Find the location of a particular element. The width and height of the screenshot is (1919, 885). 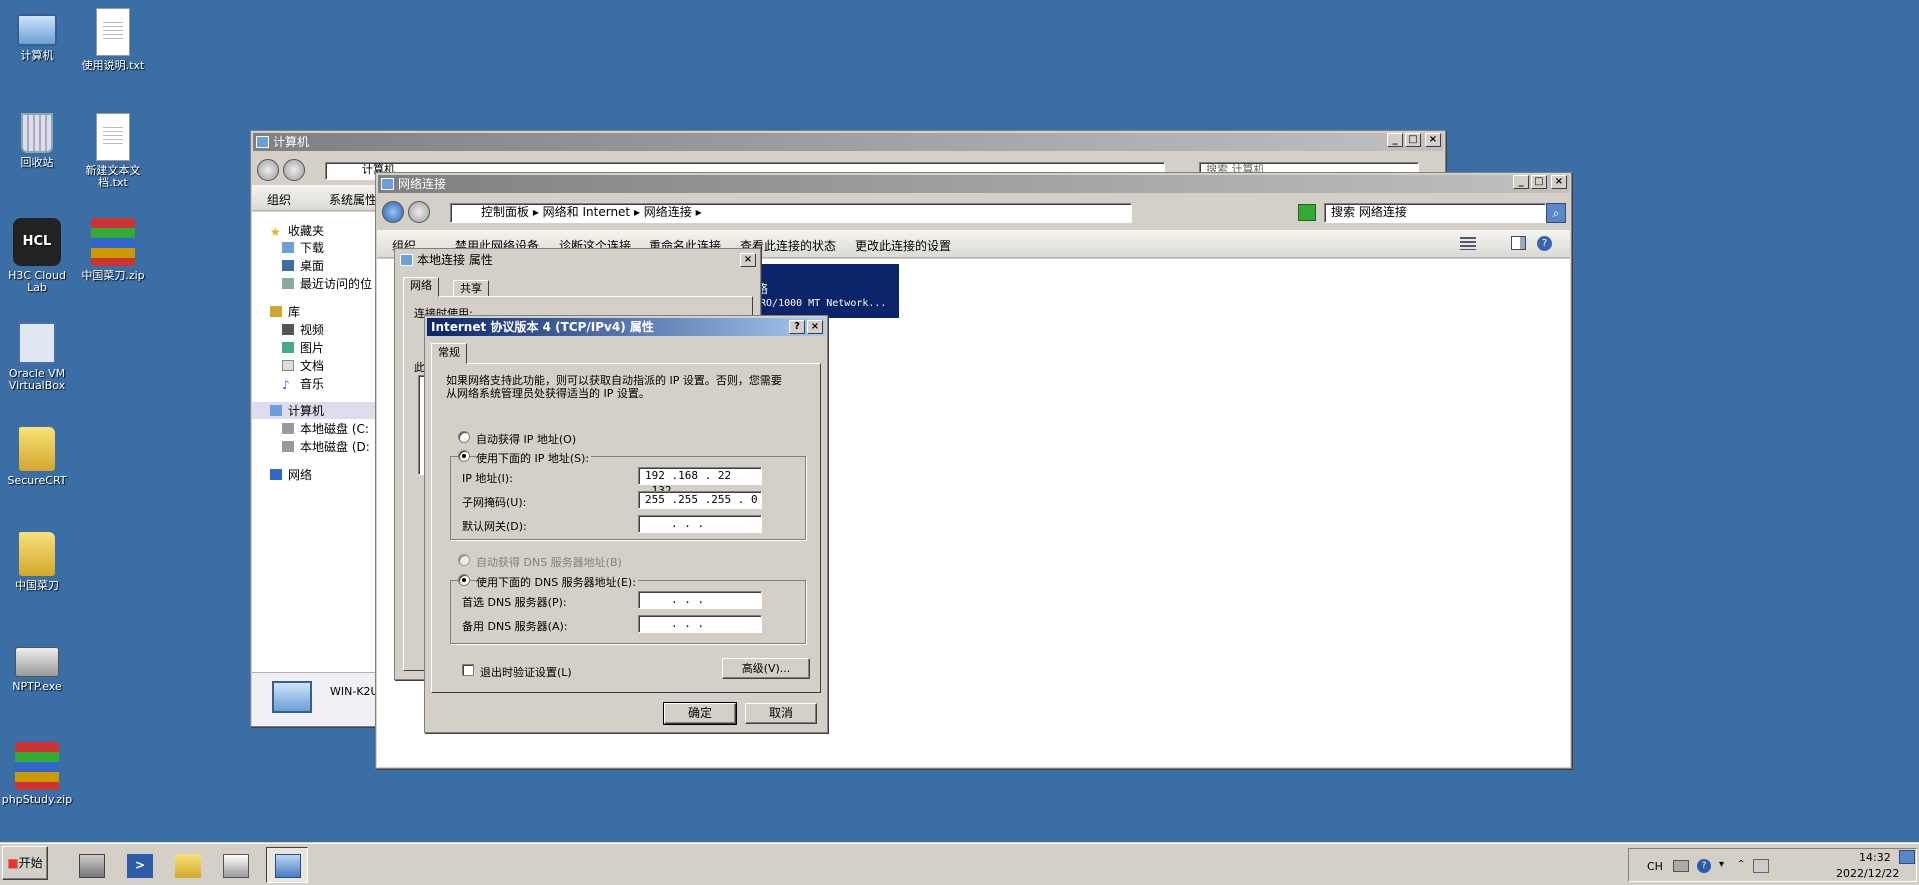

taskbar-control-panel is located at coordinates (235, 865).